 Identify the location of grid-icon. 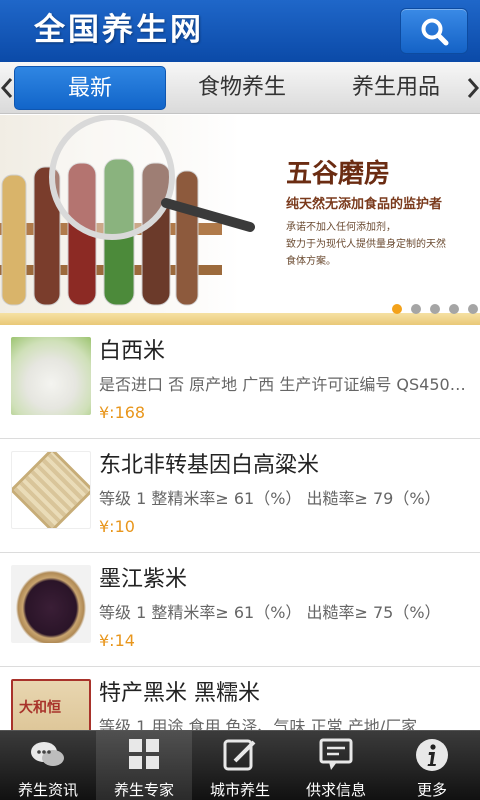
(144, 754).